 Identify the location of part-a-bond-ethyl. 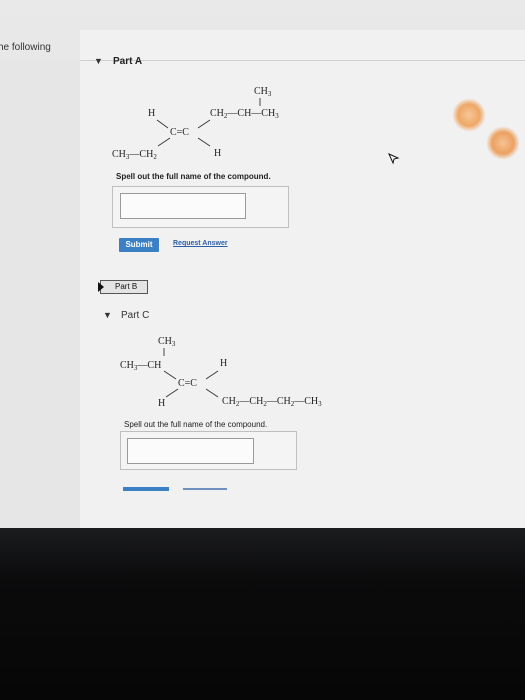
(164, 142).